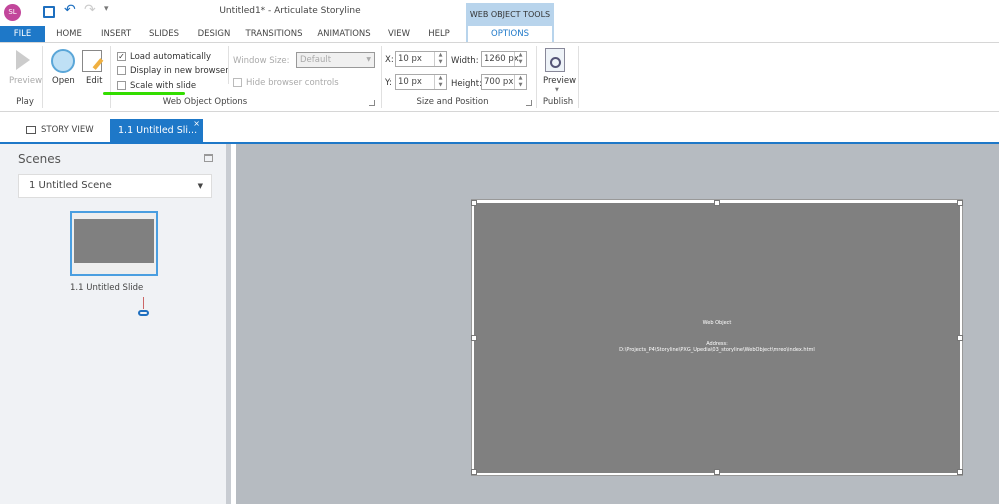 The image size is (999, 504). Describe the element at coordinates (499, 42) in the screenshot. I see `tab-row-divider` at that location.